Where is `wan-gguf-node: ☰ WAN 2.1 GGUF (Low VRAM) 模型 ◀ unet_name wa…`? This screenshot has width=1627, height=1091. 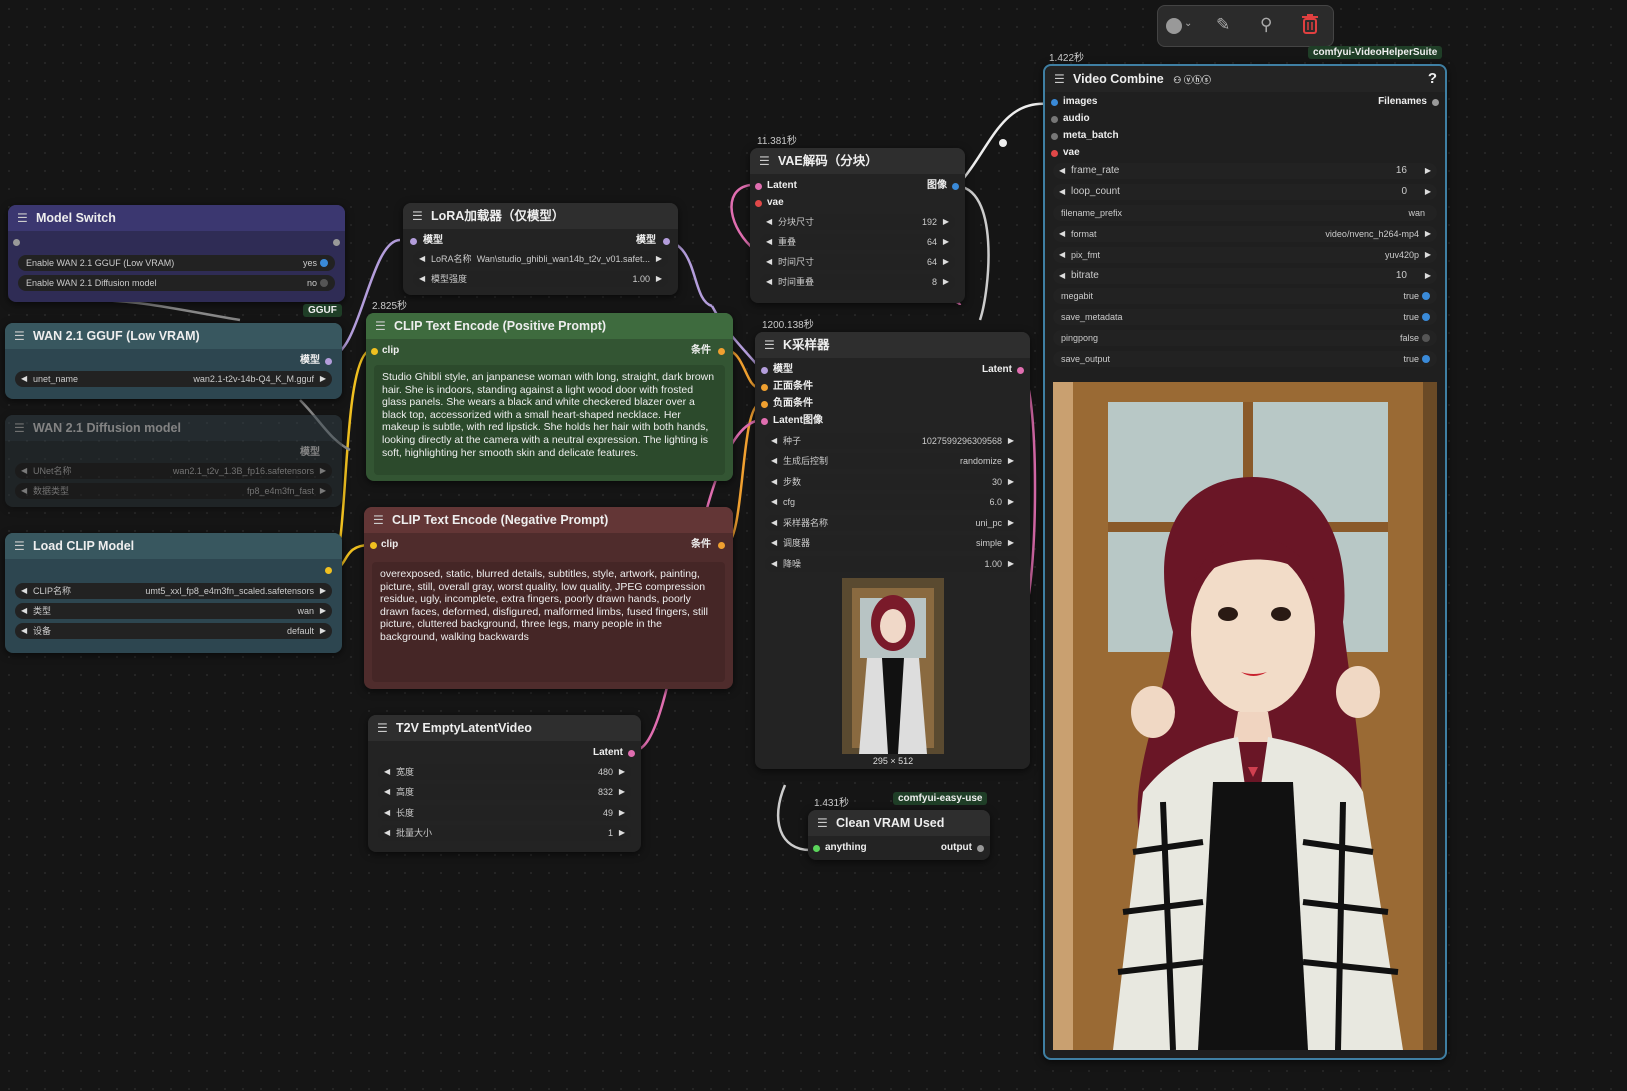
wan-gguf-node: ☰ WAN 2.1 GGUF (Low VRAM) 模型 ◀ unet_name wa… is located at coordinates (173, 361).